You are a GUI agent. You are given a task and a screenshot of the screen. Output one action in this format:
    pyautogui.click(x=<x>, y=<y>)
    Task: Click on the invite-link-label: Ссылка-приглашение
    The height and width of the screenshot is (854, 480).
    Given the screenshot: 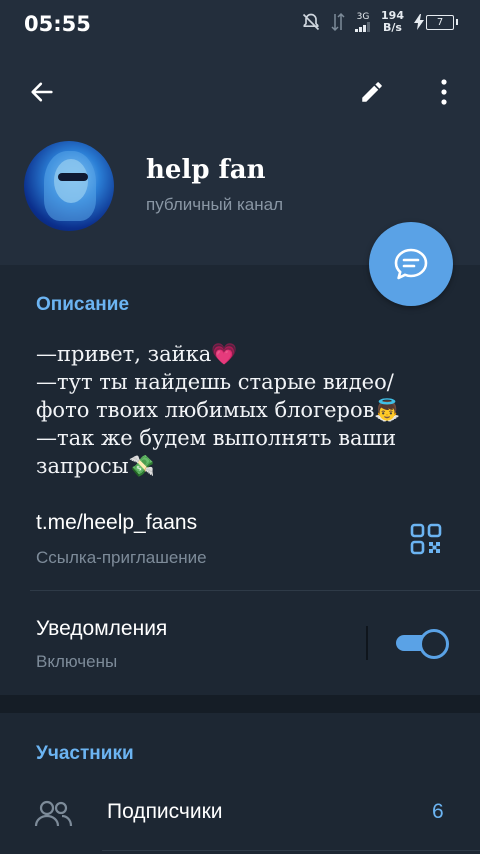 What is the action you would take?
    pyautogui.click(x=121, y=557)
    